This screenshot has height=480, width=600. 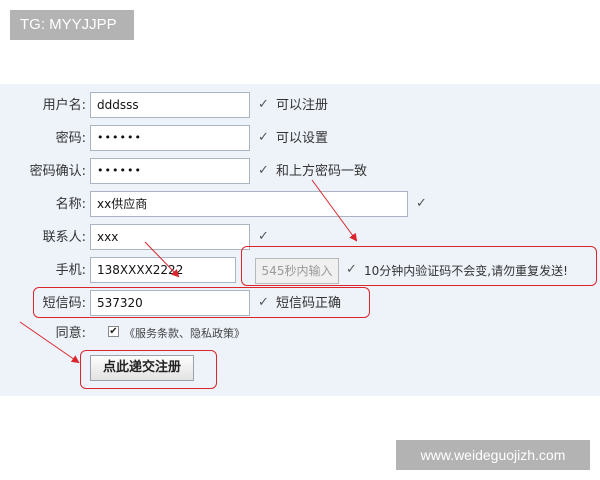 I want to click on arrow-to-sms-hint, so click(x=334, y=210).